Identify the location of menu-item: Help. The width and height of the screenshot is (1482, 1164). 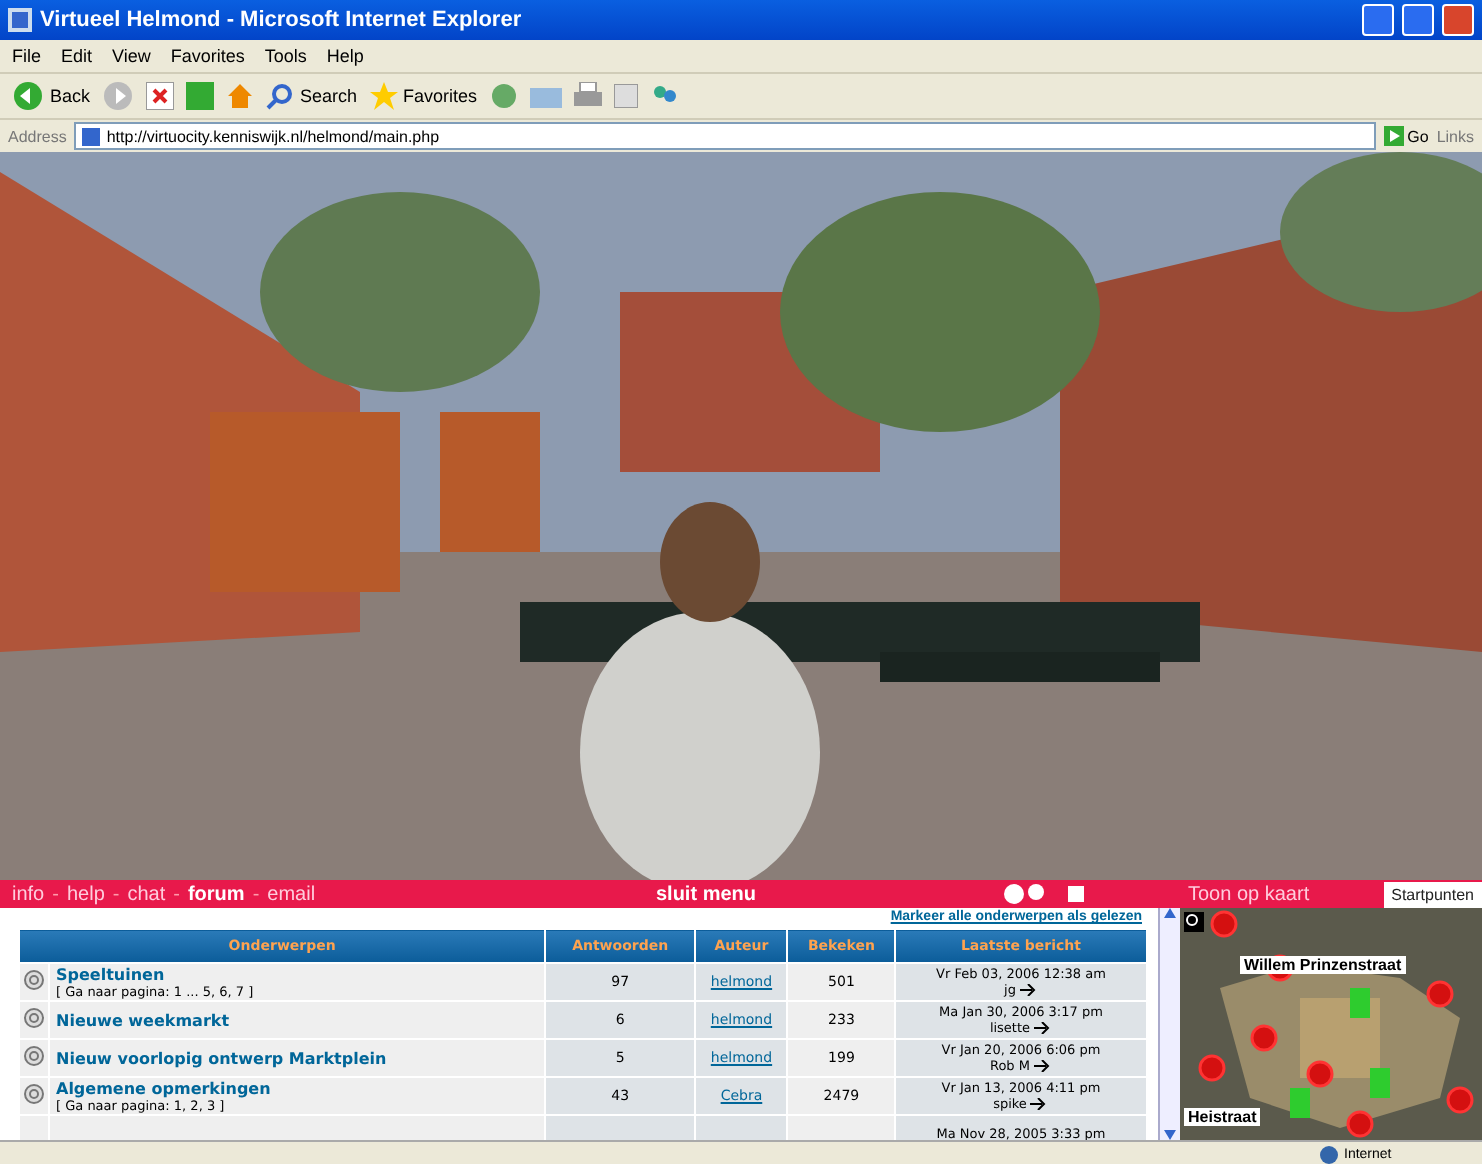
(345, 56).